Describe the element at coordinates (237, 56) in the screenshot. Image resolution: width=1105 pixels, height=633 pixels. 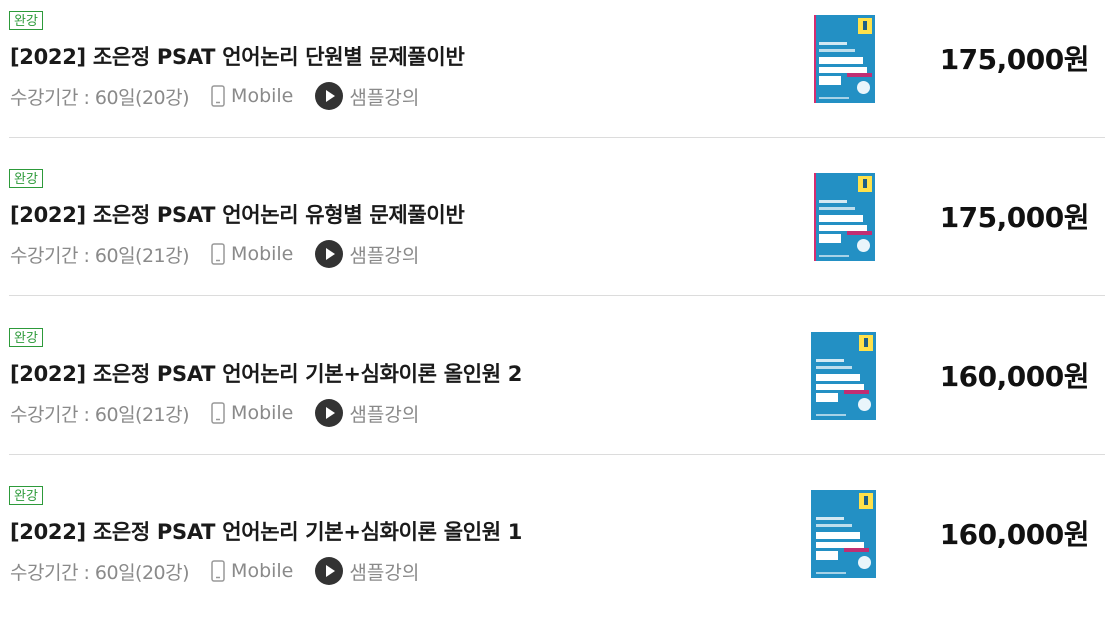
I see `course-title-link: [2022] 조은정 PSAT 언어논리 단원별 문제풀이반` at that location.